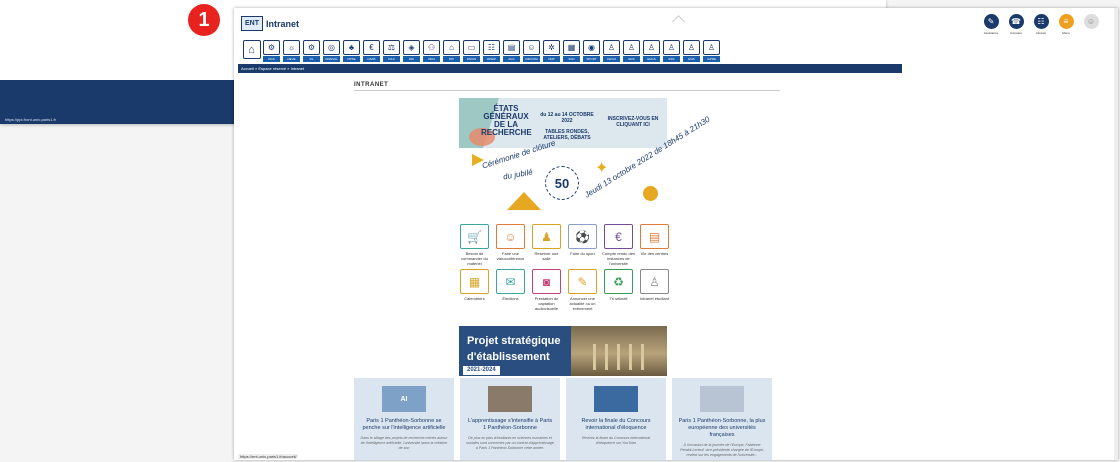 The width and height of the screenshot is (1120, 462). What do you see at coordinates (691, 51) in the screenshot?
I see `nav-item-ems: ♙ EMS` at bounding box center [691, 51].